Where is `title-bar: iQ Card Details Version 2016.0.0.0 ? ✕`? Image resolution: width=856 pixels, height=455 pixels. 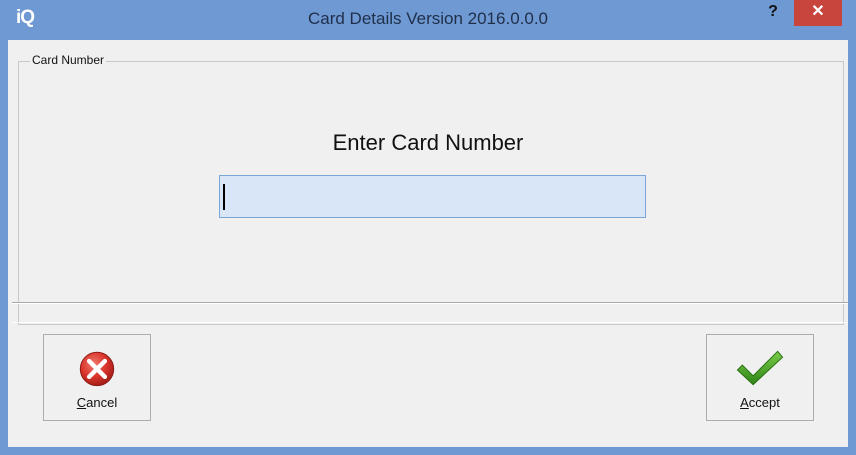 title-bar: iQ Card Details Version 2016.0.0.0 ? ✕ is located at coordinates (428, 20).